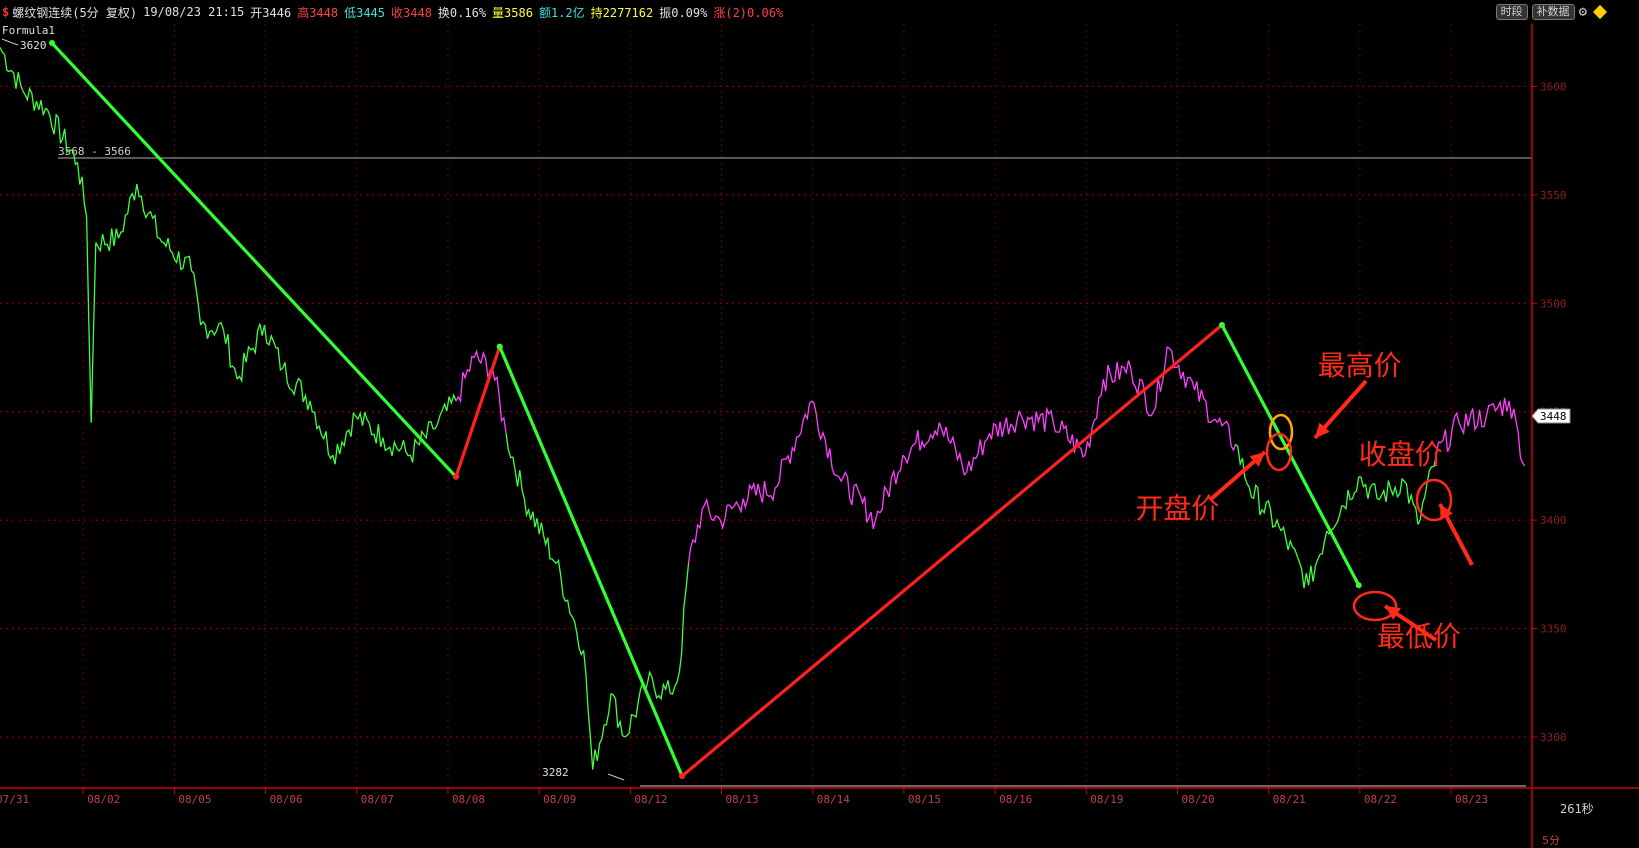  What do you see at coordinates (561, 12) in the screenshot?
I see `amount-value: 额1.2亿` at bounding box center [561, 12].